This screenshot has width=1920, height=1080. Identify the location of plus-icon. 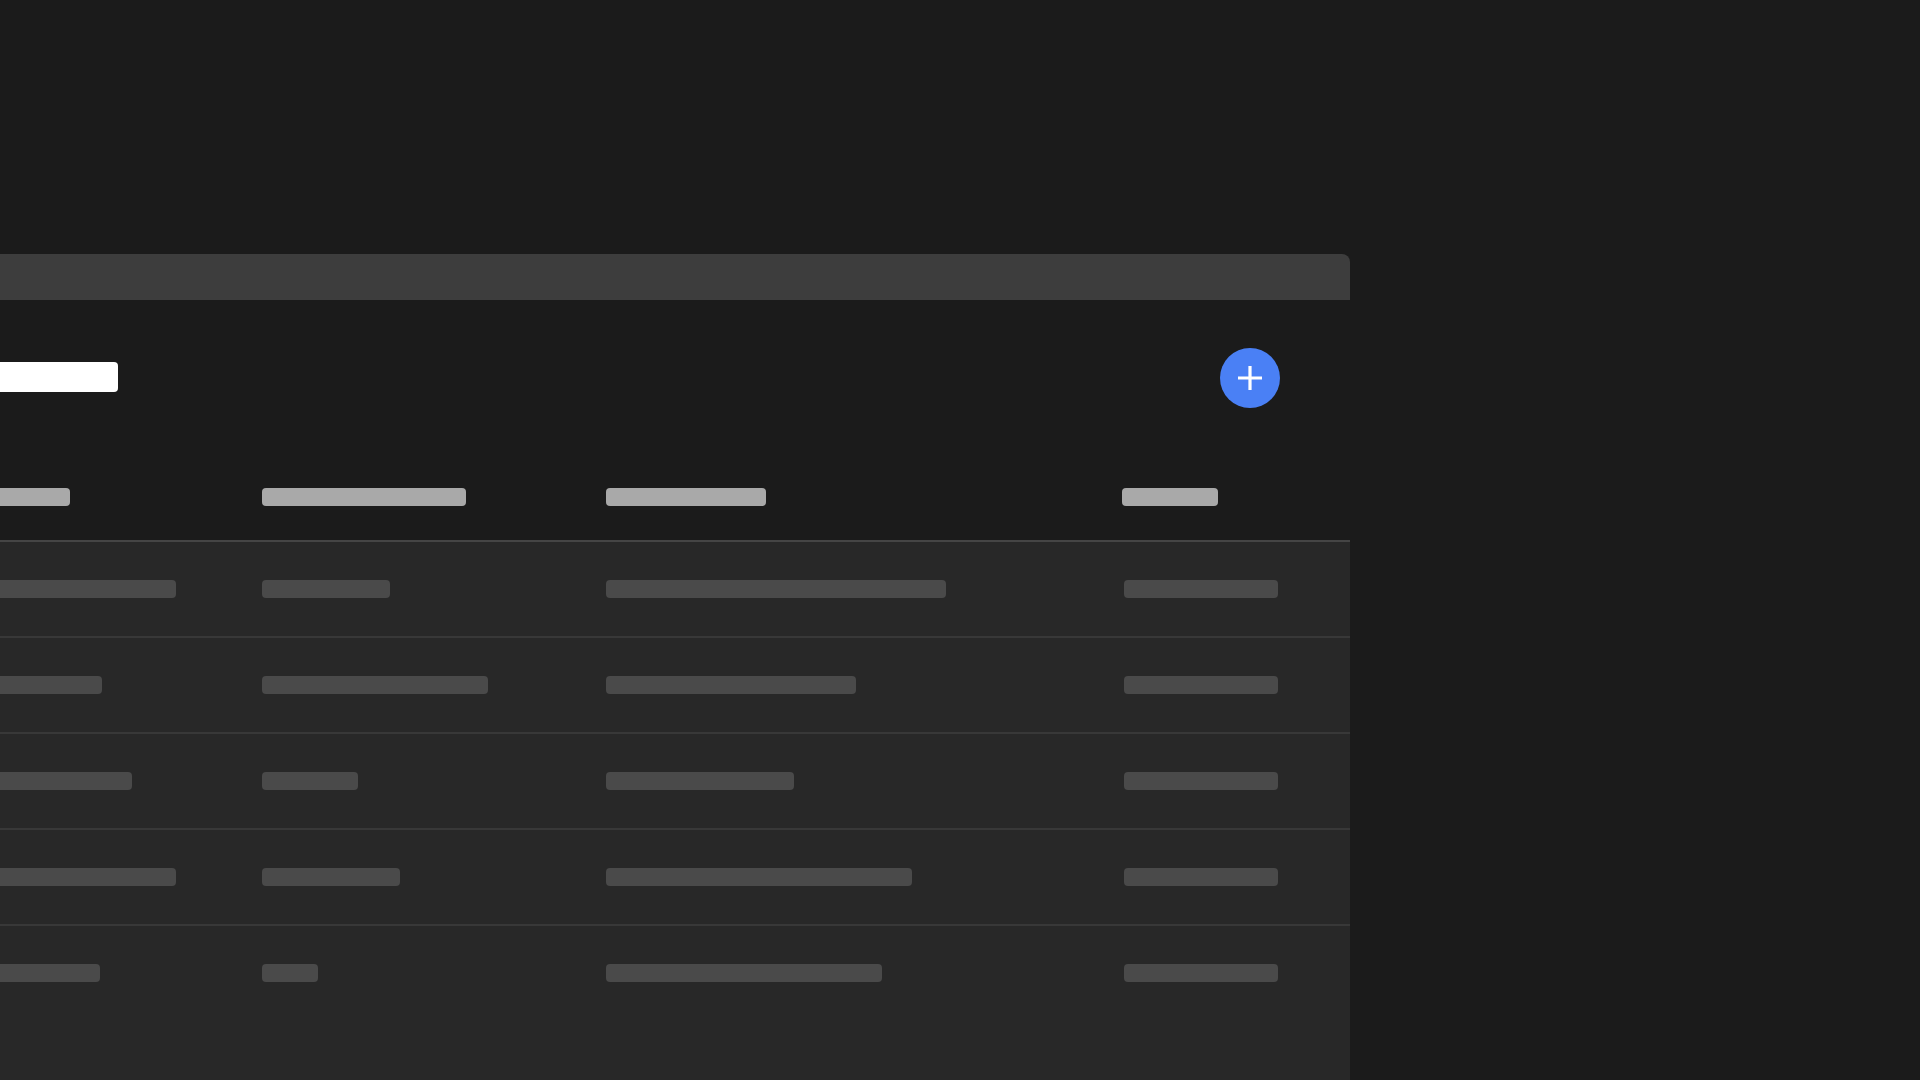
(1250, 377).